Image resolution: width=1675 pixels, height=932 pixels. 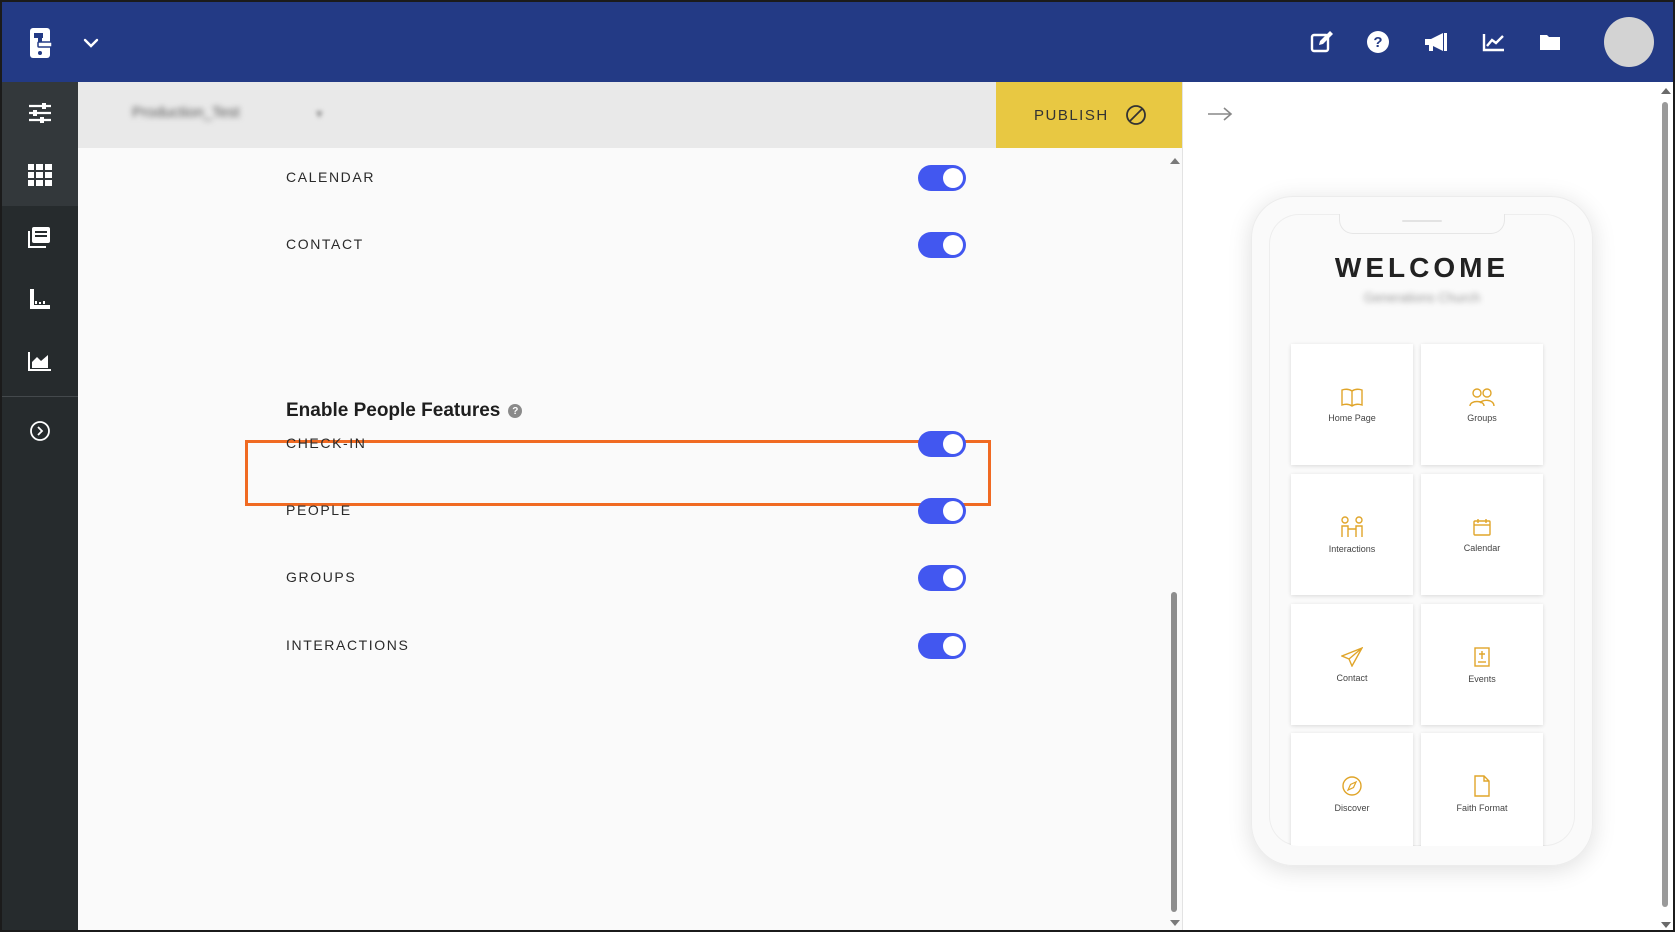 What do you see at coordinates (325, 244) in the screenshot?
I see `feature-label: CONTACT` at bounding box center [325, 244].